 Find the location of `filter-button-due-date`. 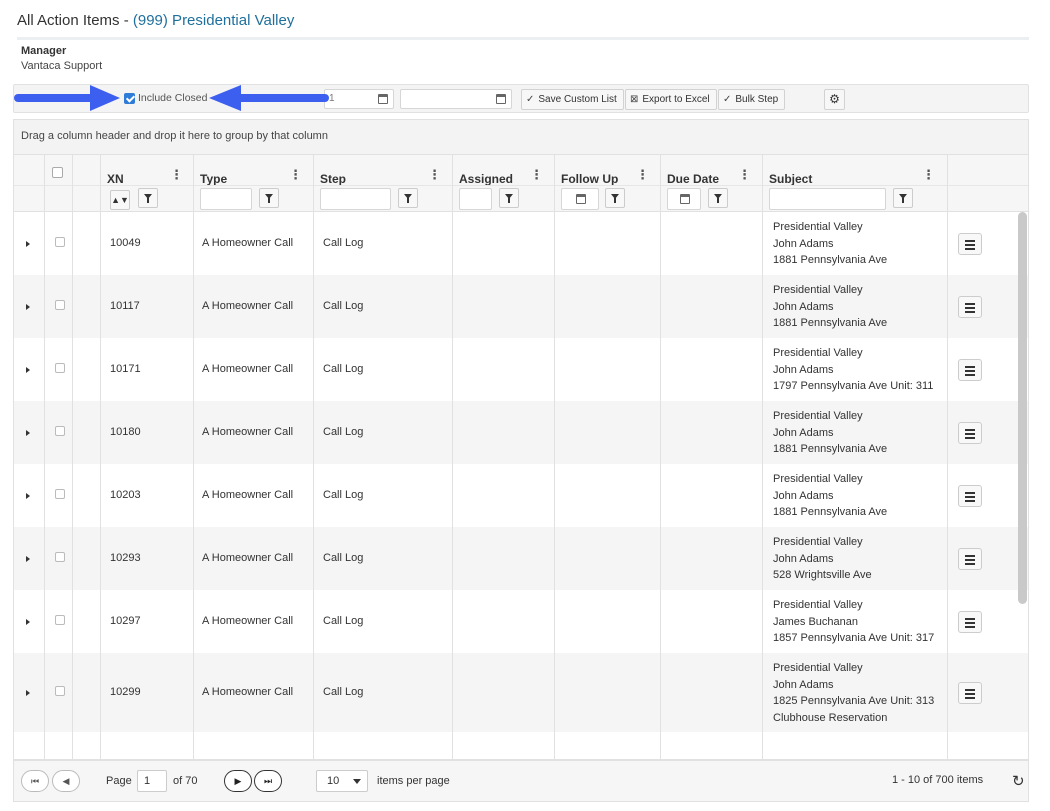

filter-button-due-date is located at coordinates (718, 198).